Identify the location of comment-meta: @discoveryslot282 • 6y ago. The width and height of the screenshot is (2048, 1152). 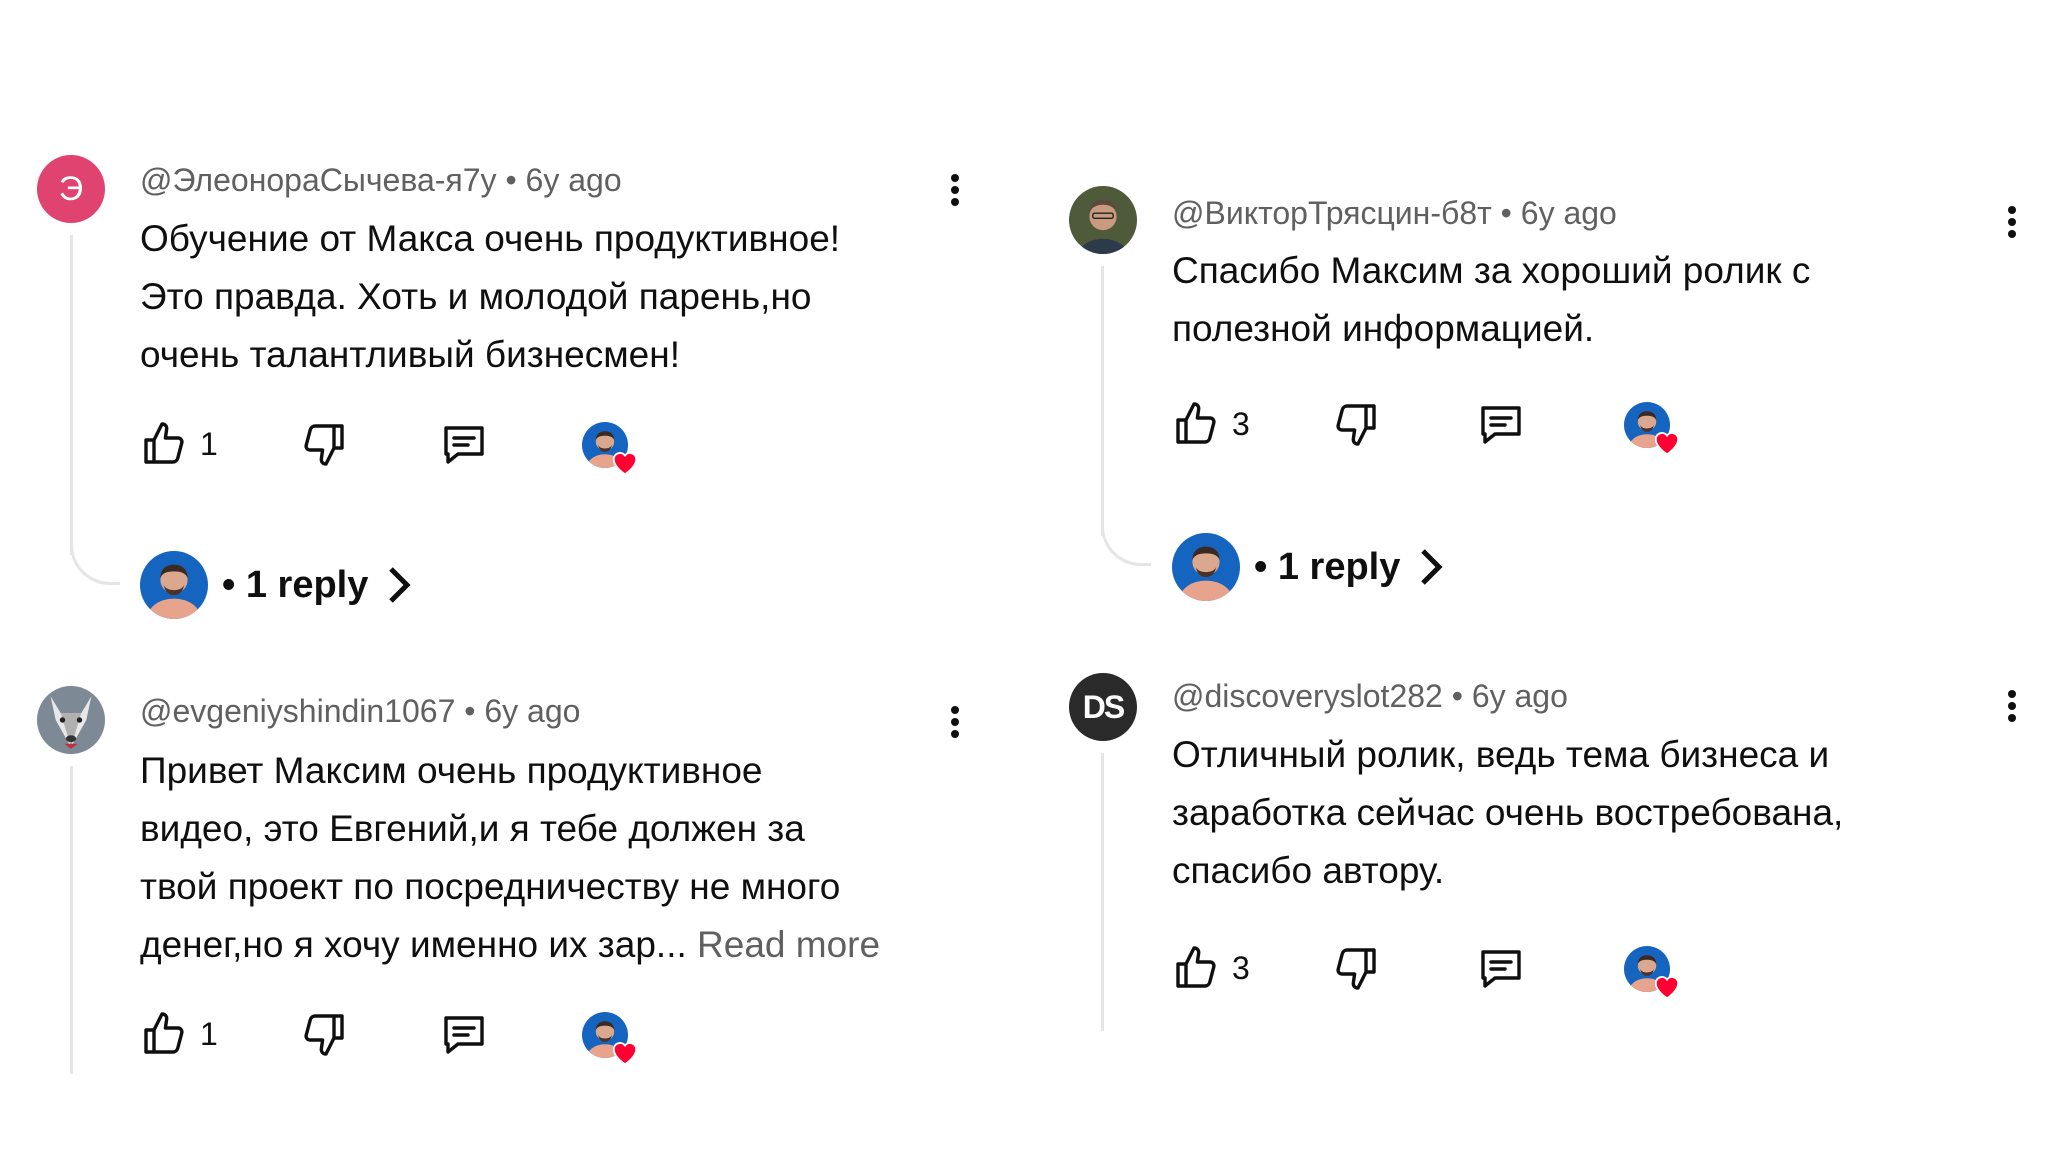
(1370, 696).